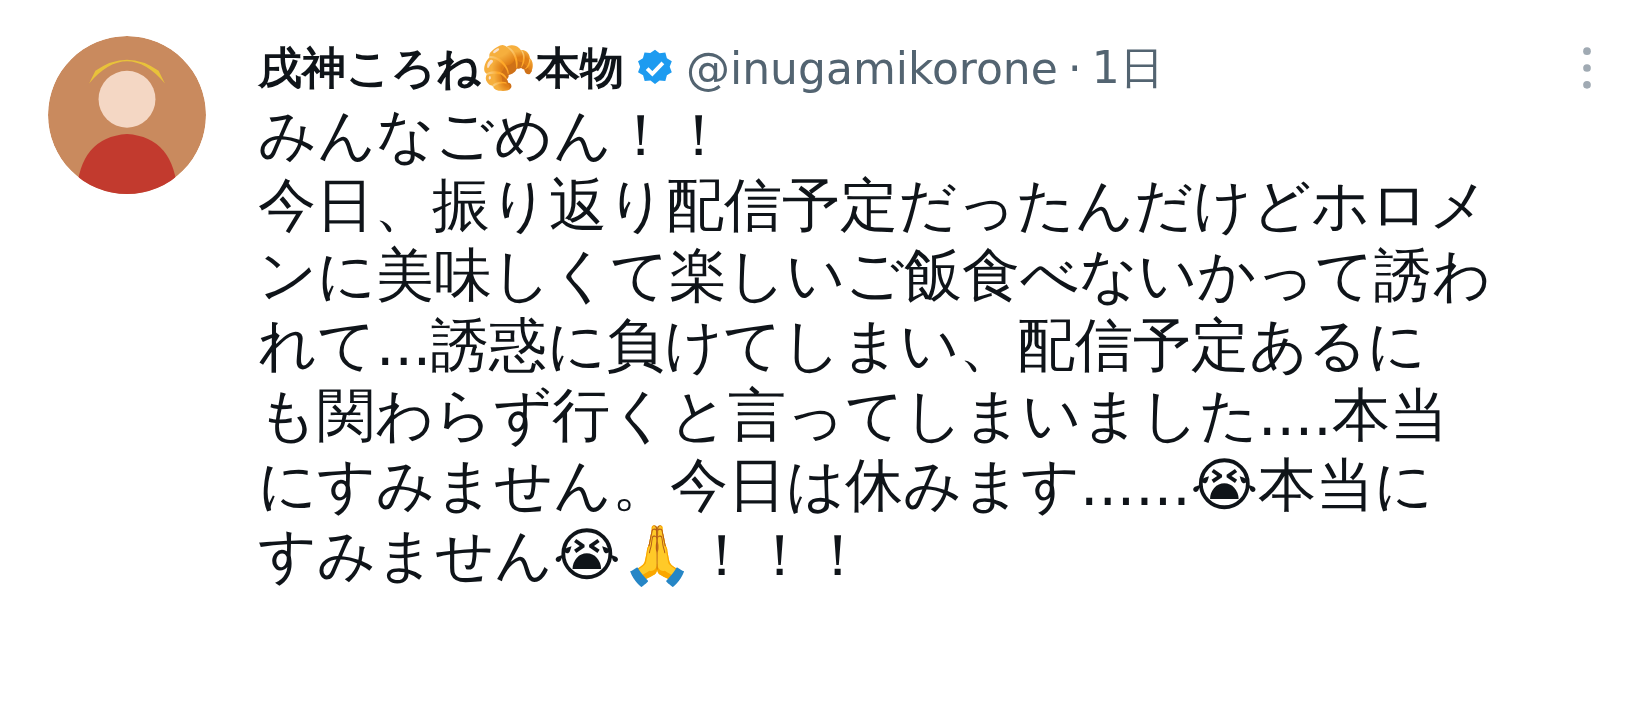  Describe the element at coordinates (872, 68) in the screenshot. I see `user-handle: @inugamikorone` at that location.